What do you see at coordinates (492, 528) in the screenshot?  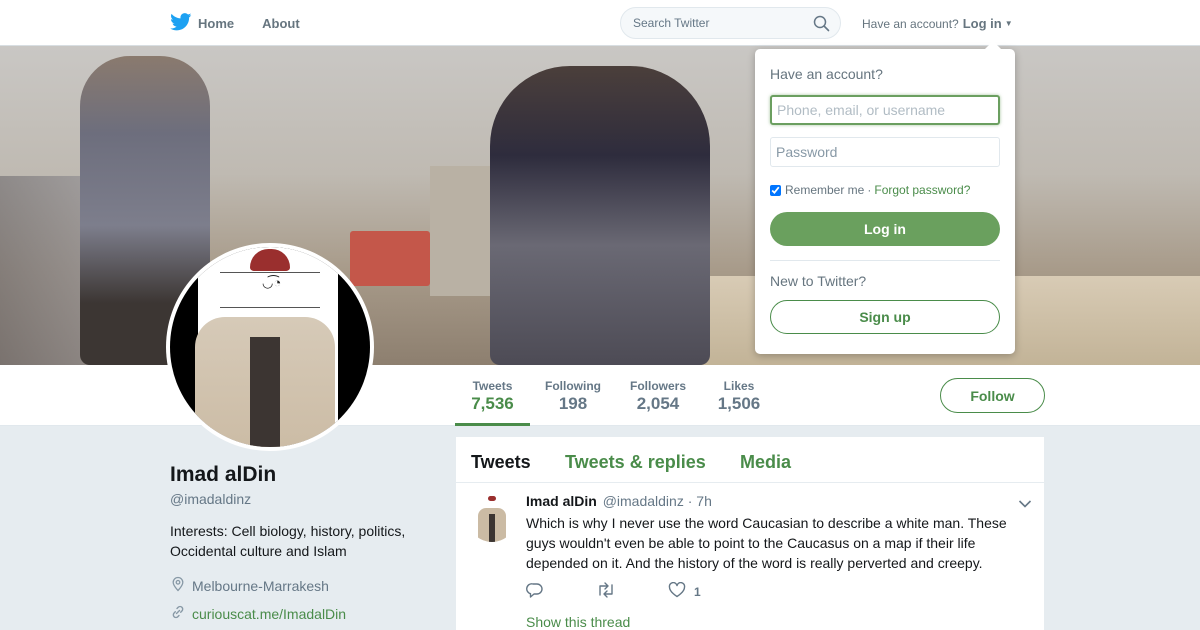 I see `tweet-avatar-shirt` at bounding box center [492, 528].